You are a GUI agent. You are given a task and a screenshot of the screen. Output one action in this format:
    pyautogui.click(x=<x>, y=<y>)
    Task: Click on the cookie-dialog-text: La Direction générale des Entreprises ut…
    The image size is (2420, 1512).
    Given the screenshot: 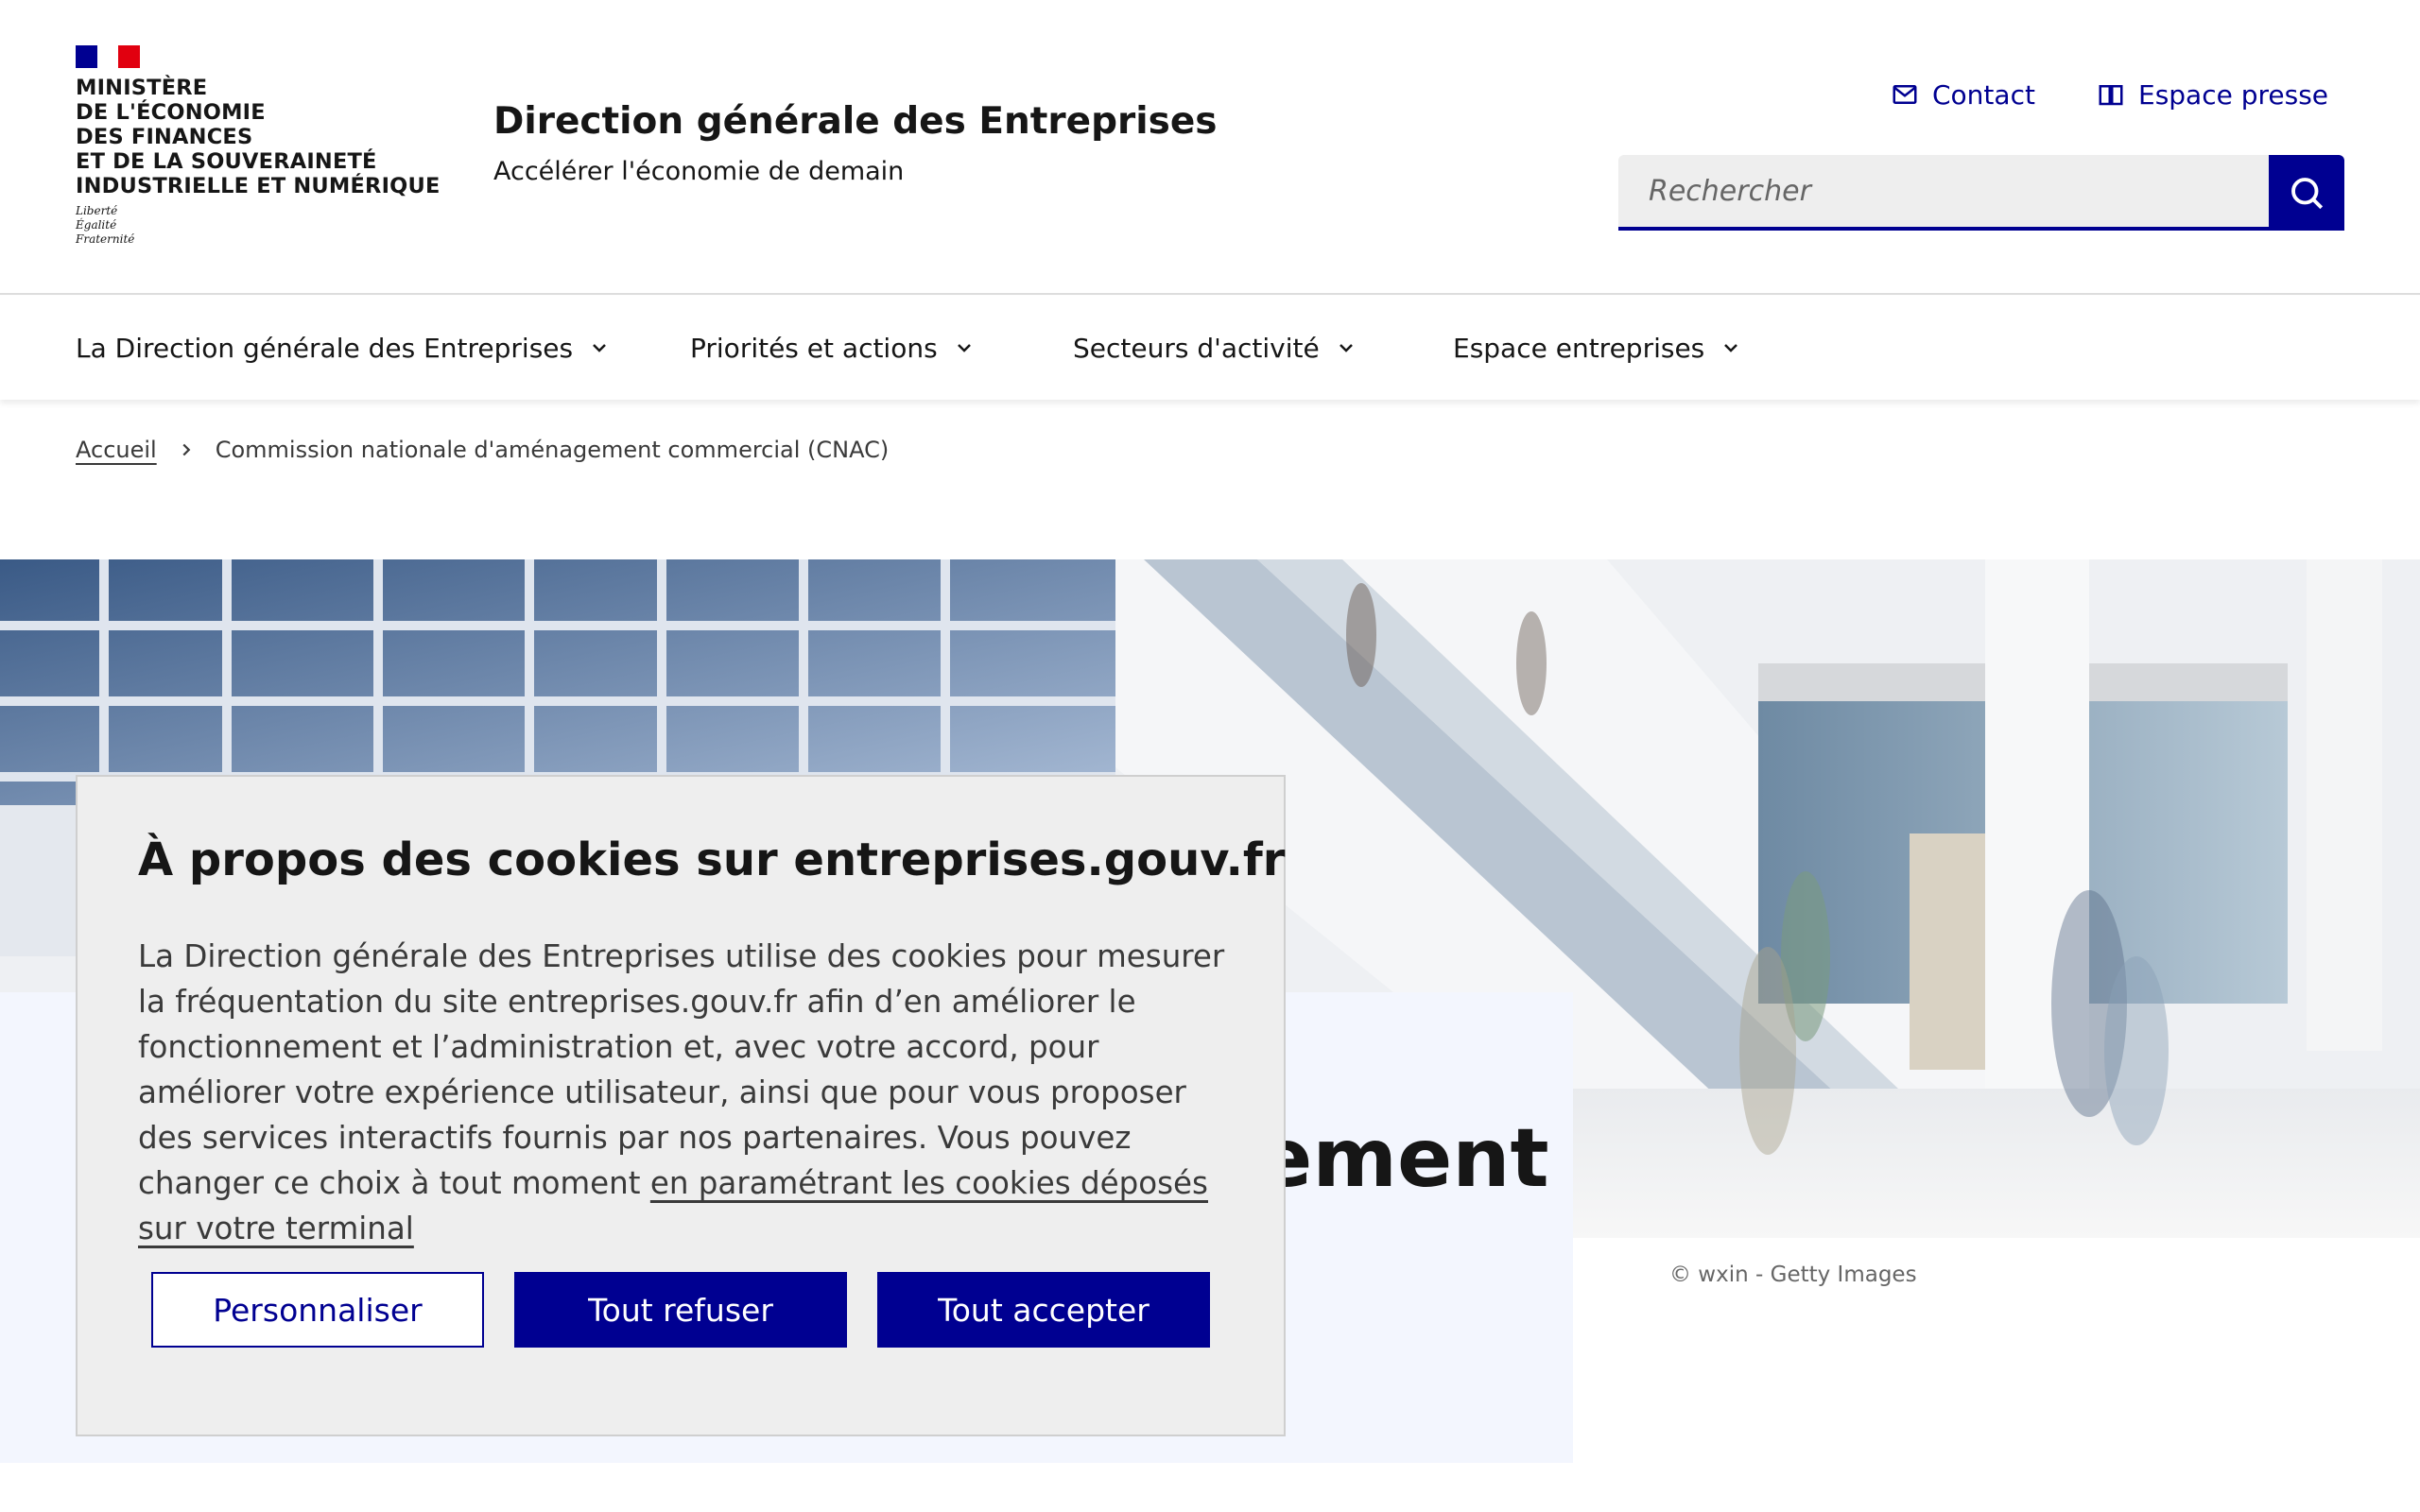 What is the action you would take?
    pyautogui.click(x=681, y=1092)
    